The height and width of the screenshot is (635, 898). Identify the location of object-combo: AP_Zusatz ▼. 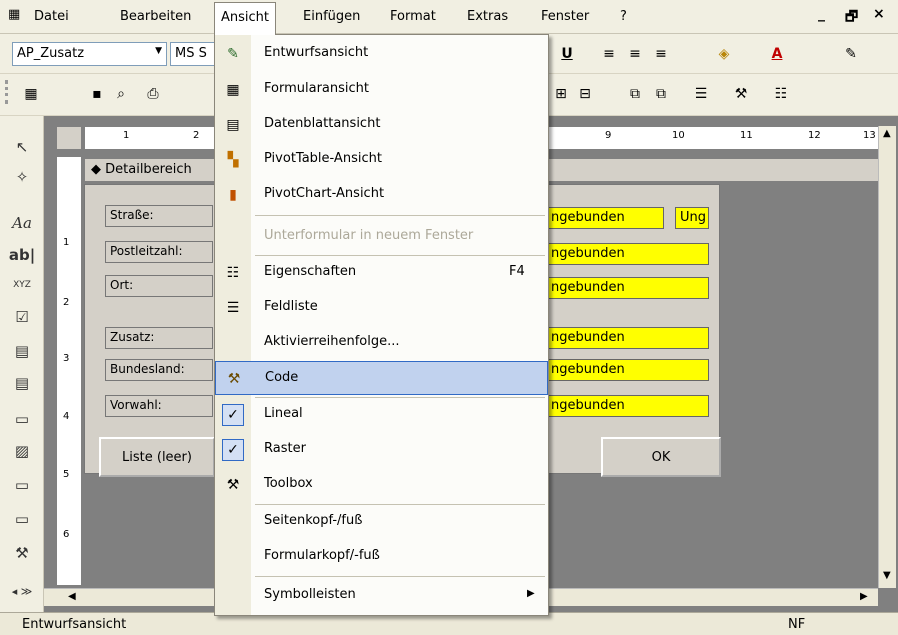
(89, 54).